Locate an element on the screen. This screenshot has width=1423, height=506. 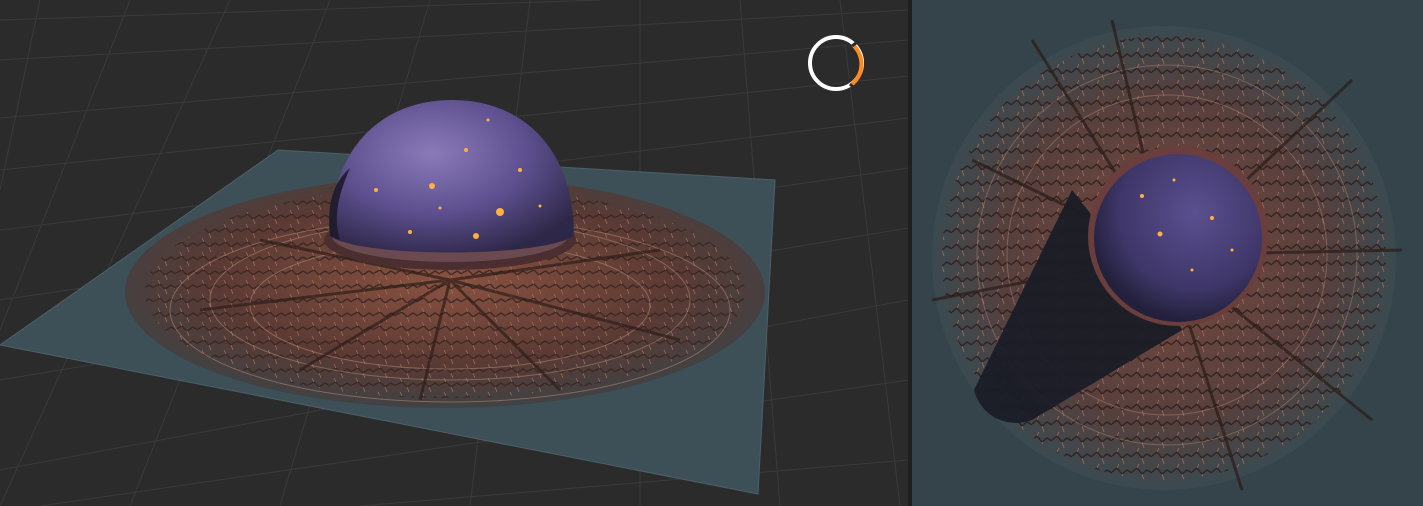
dome-top is located at coordinates (1178, 238).